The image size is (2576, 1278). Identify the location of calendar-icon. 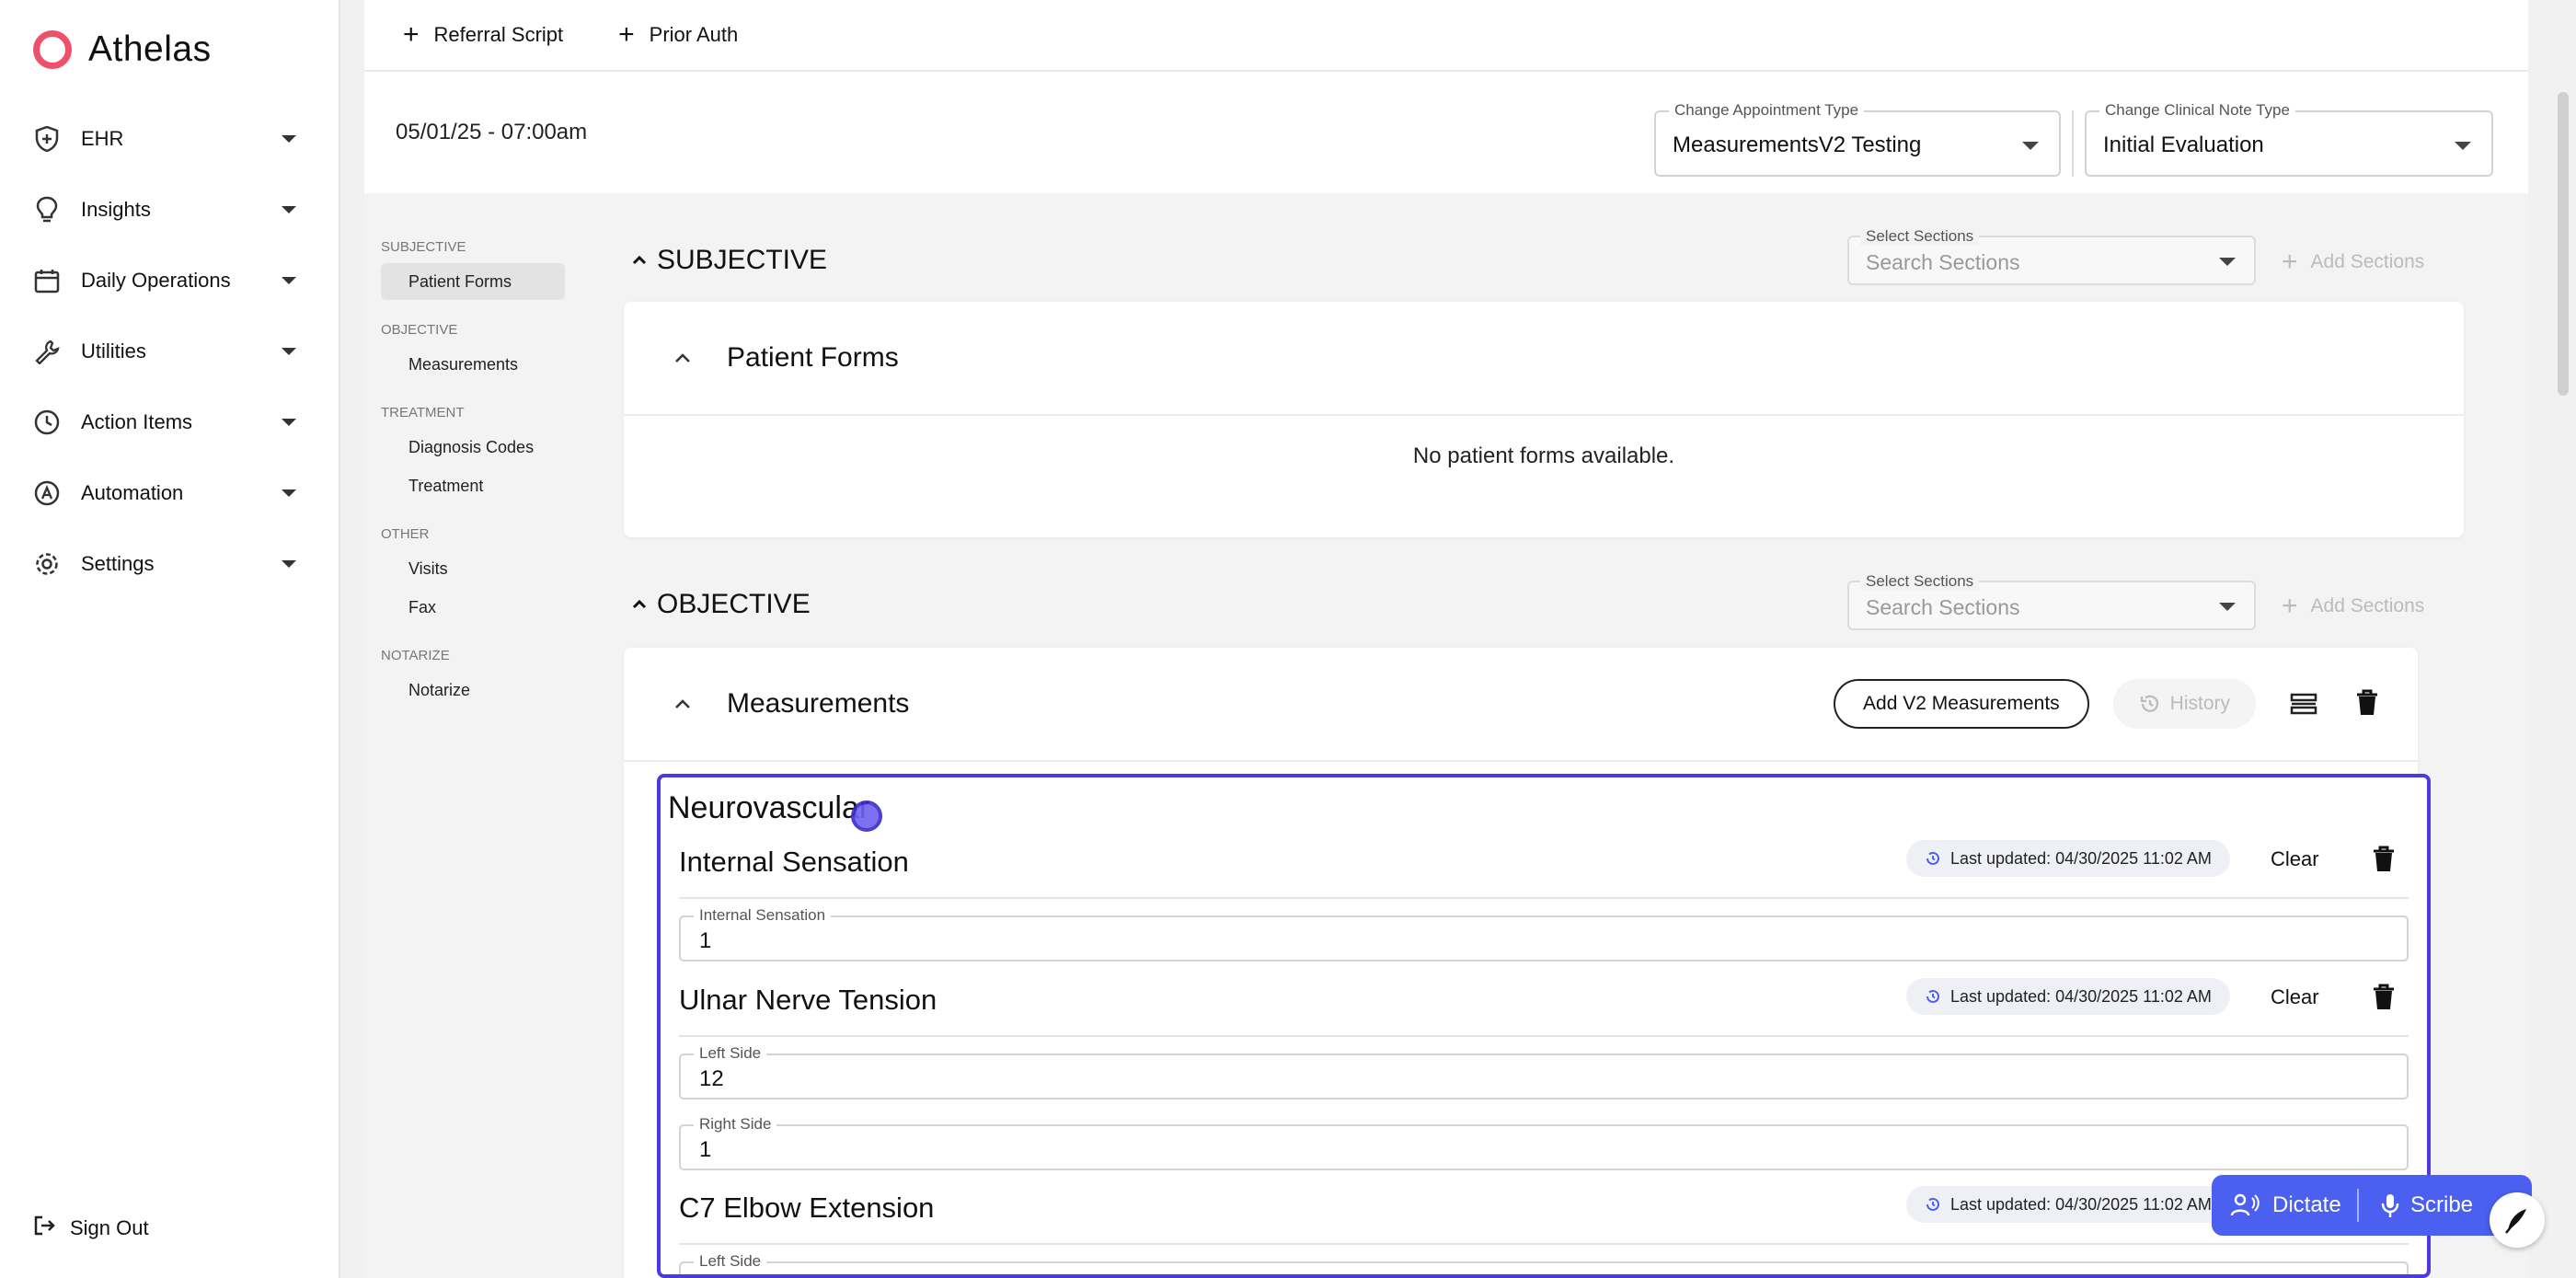
(47, 280).